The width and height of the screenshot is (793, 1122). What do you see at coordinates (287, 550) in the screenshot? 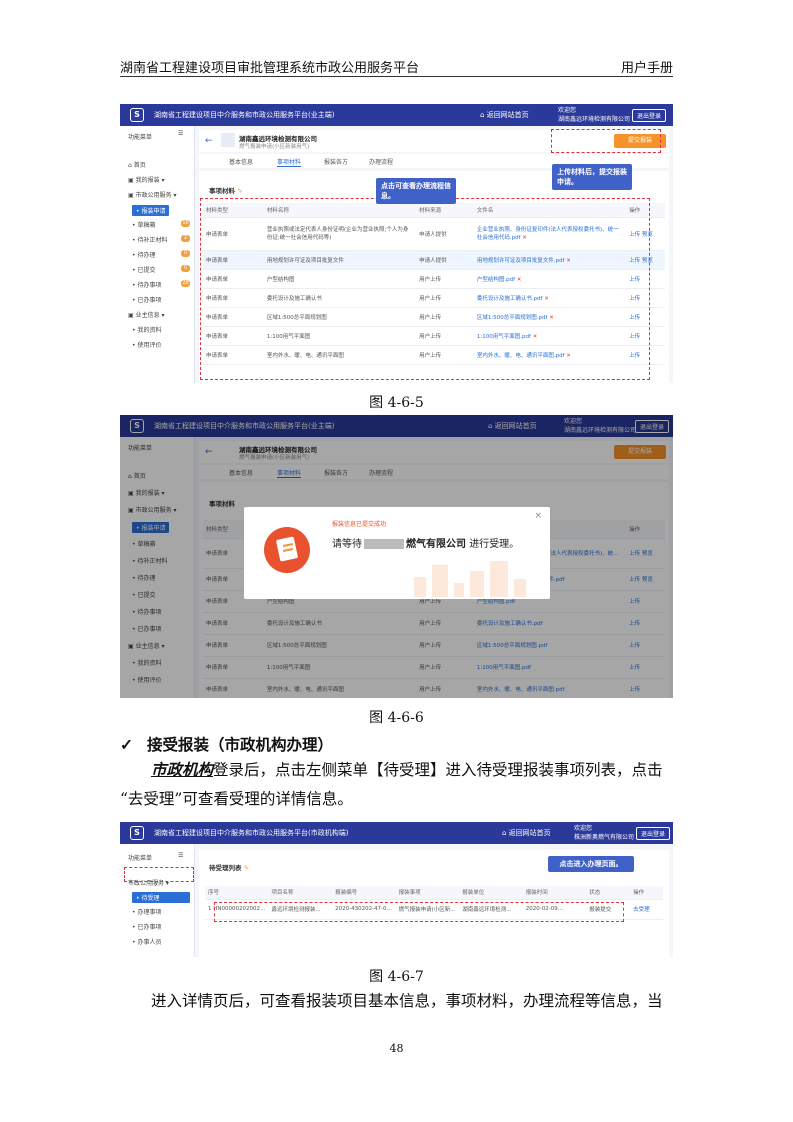
I see `success-illustration-icon` at bounding box center [287, 550].